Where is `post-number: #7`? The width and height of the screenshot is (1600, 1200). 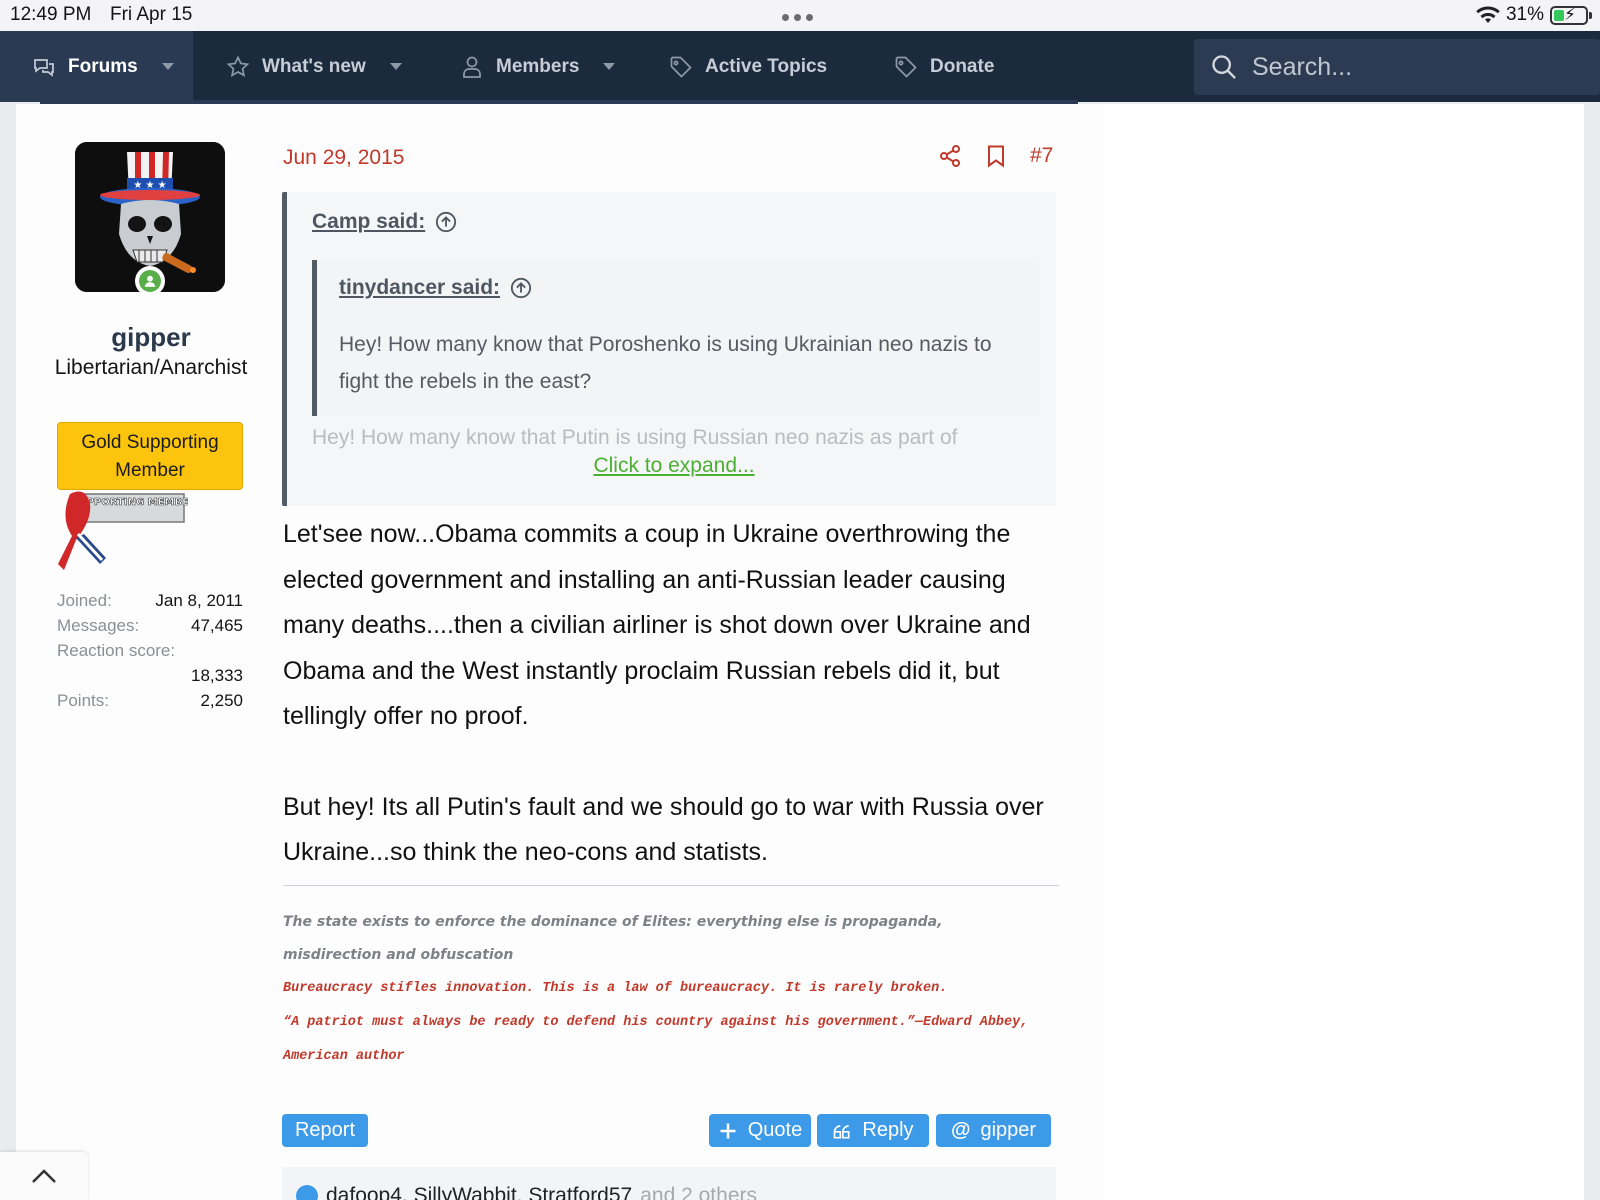 post-number: #7 is located at coordinates (1041, 156).